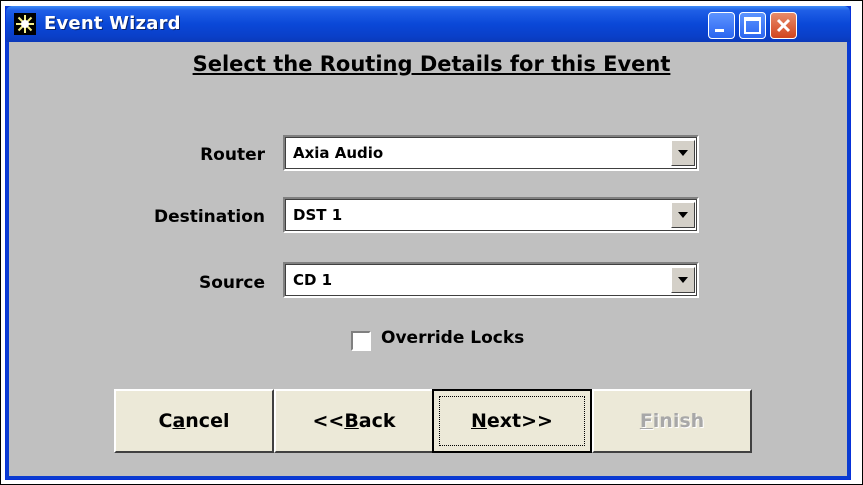 The width and height of the screenshot is (863, 485). I want to click on minimize-button, so click(721, 25).